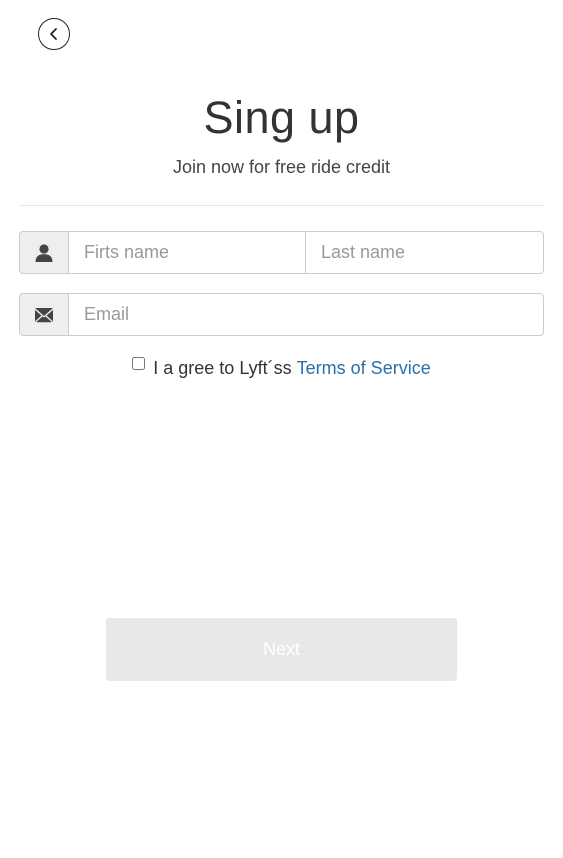  I want to click on email-input-group, so click(281, 314).